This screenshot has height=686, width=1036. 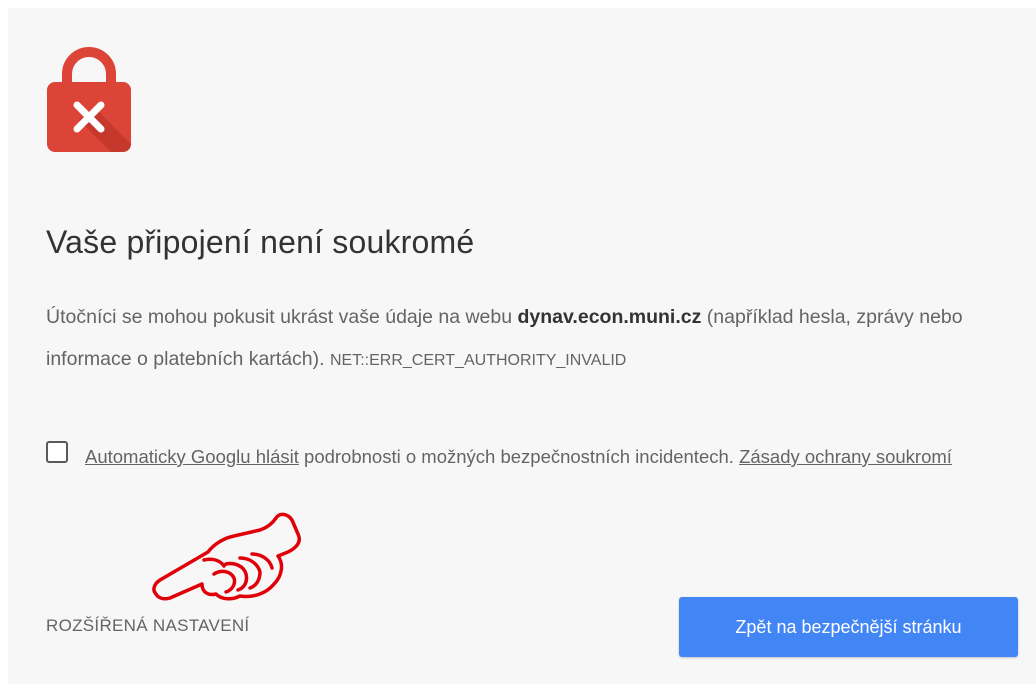 What do you see at coordinates (478, 360) in the screenshot?
I see `error-code: NET::ERR_CERT_AUTHORITY_INVALID` at bounding box center [478, 360].